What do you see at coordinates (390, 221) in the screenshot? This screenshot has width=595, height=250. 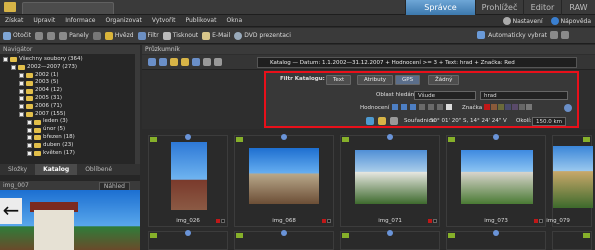 I see `thumbnail-caption: img_071` at bounding box center [390, 221].